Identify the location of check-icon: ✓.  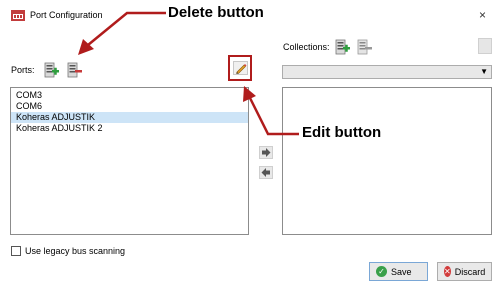
(381, 271).